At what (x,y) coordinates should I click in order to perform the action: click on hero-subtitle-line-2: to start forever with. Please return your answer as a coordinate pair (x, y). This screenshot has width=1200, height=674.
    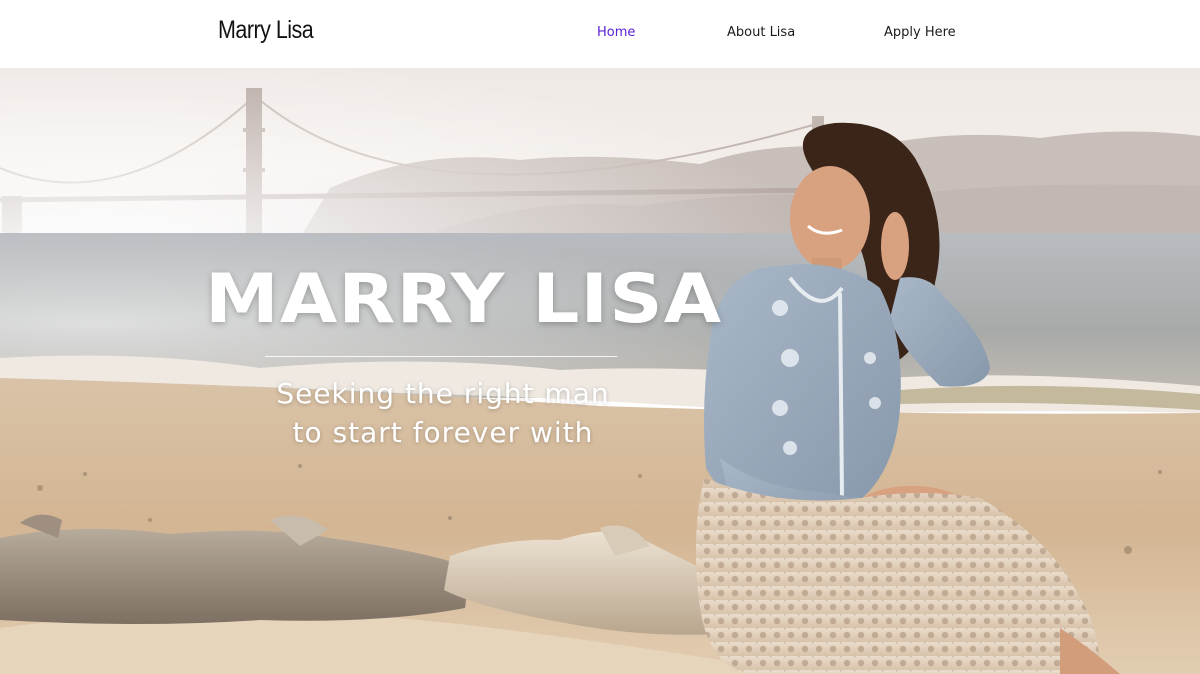
    Looking at the image, I should click on (443, 432).